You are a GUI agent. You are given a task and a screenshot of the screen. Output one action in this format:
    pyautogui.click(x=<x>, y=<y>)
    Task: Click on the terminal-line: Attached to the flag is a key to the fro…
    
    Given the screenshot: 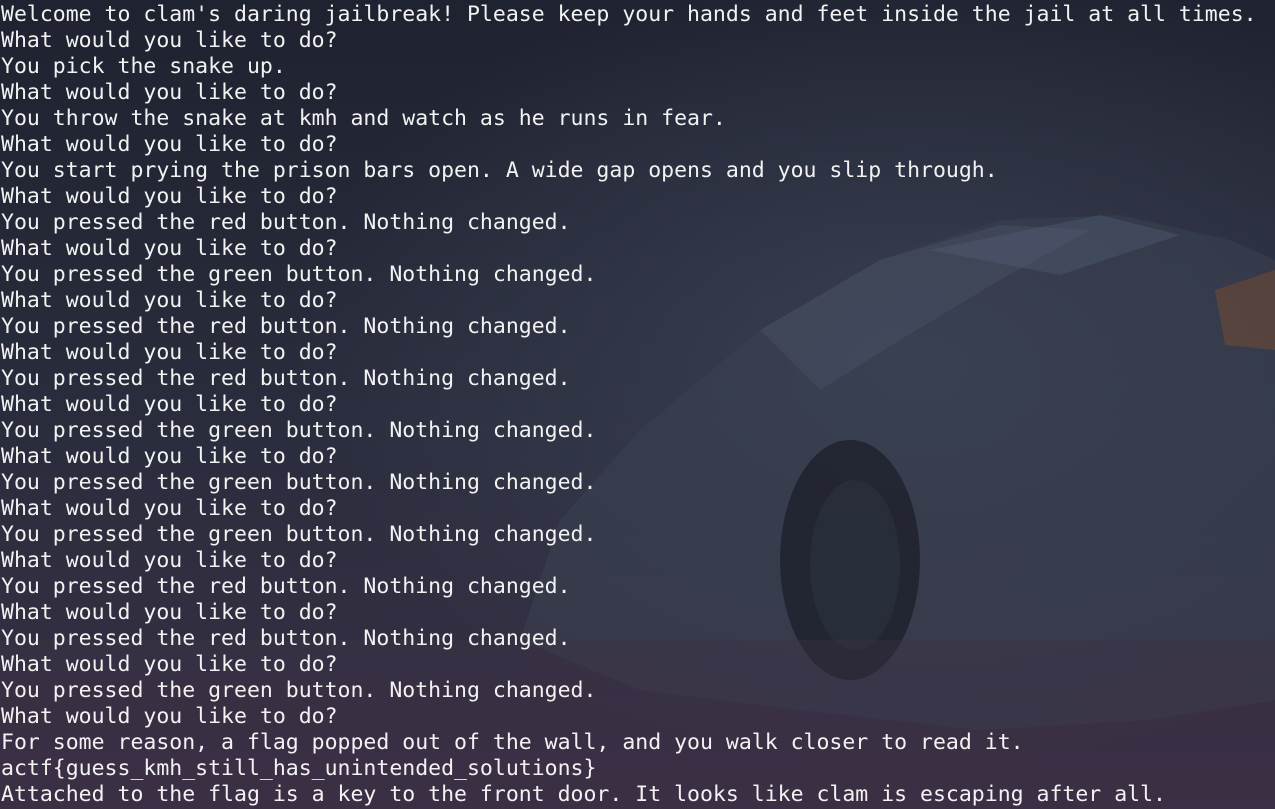 What is the action you would take?
    pyautogui.click(x=583, y=794)
    